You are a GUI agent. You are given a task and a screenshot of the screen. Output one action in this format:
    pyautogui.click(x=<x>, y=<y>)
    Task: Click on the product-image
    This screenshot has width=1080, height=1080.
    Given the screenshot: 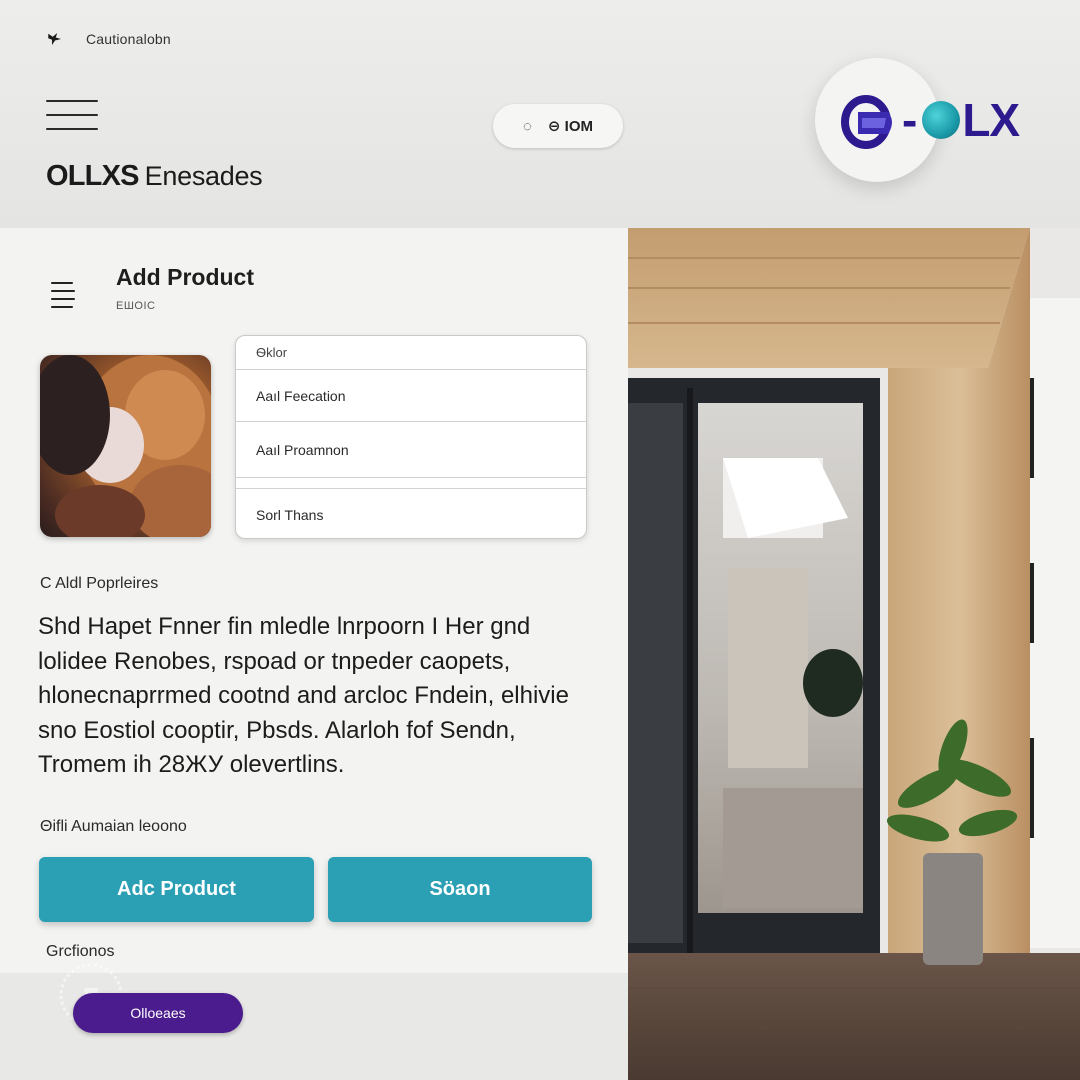 What is the action you would take?
    pyautogui.click(x=125, y=446)
    